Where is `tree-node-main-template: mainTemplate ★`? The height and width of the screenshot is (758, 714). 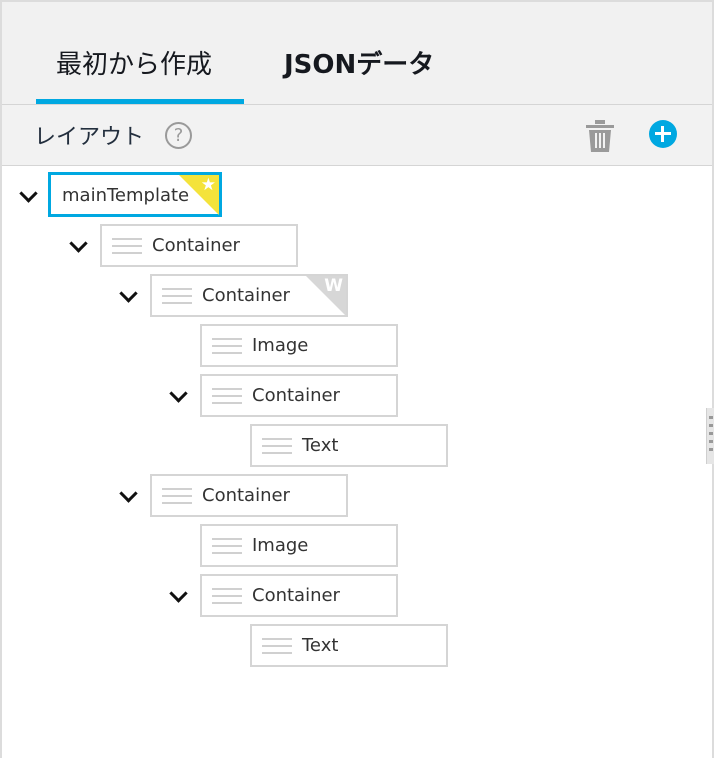
tree-node-main-template: mainTemplate ★ is located at coordinates (135, 194).